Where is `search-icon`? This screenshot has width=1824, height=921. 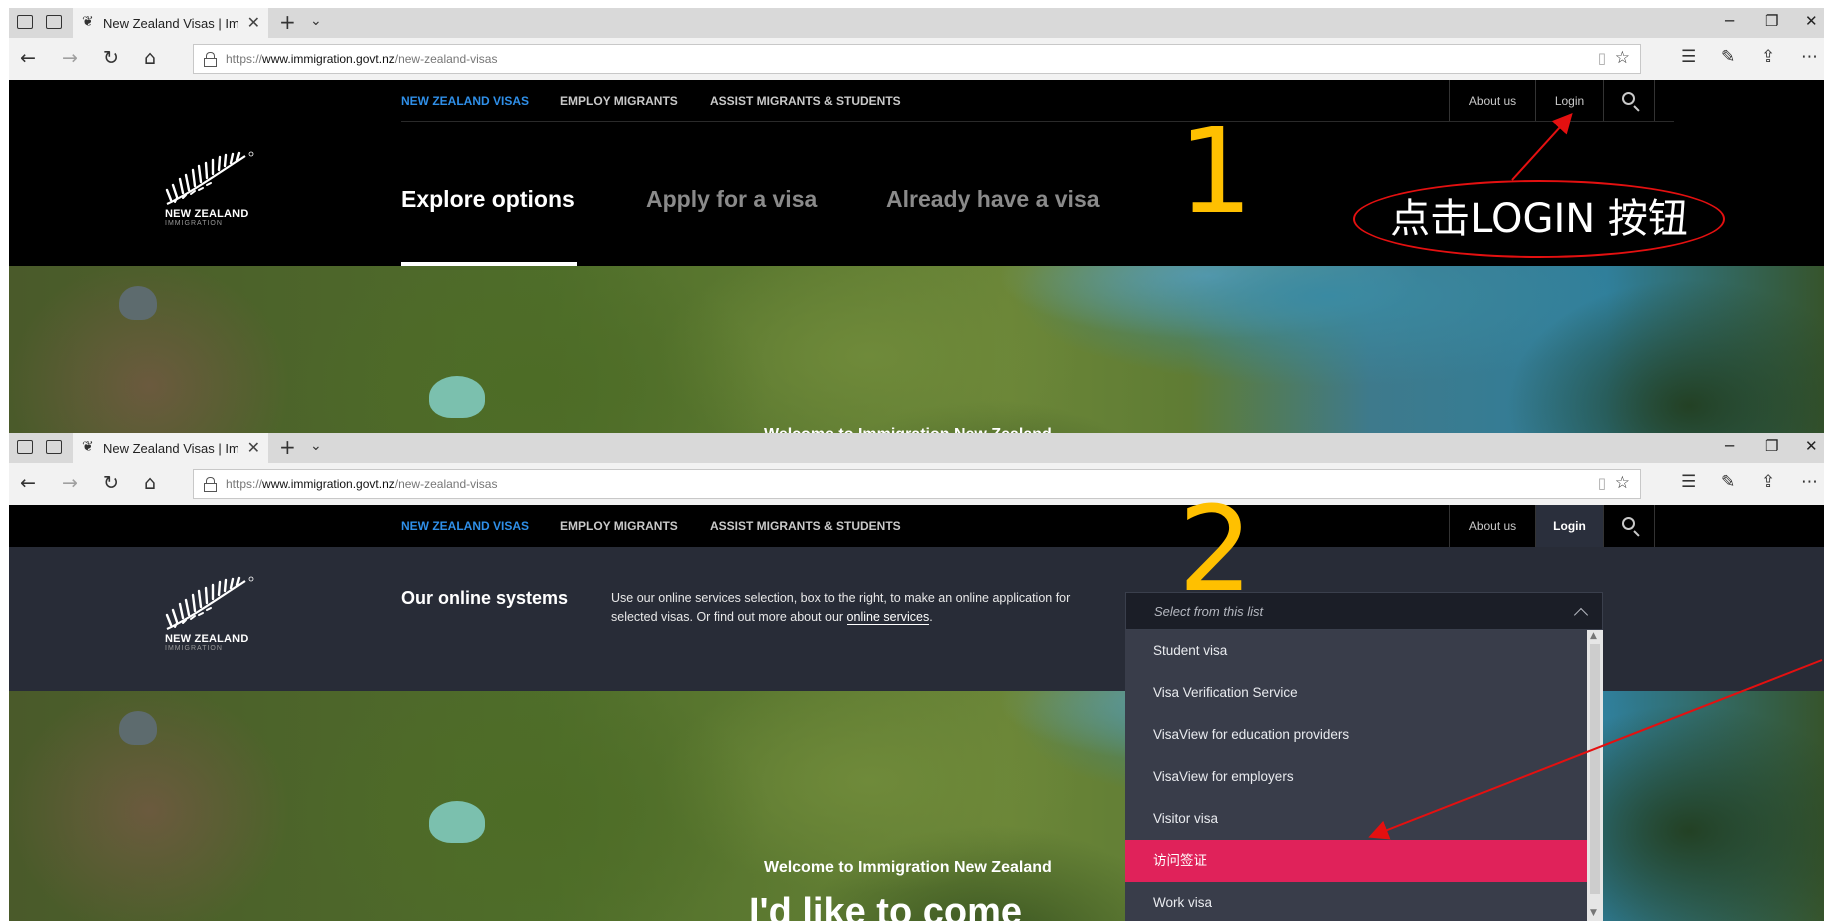 search-icon is located at coordinates (1628, 98).